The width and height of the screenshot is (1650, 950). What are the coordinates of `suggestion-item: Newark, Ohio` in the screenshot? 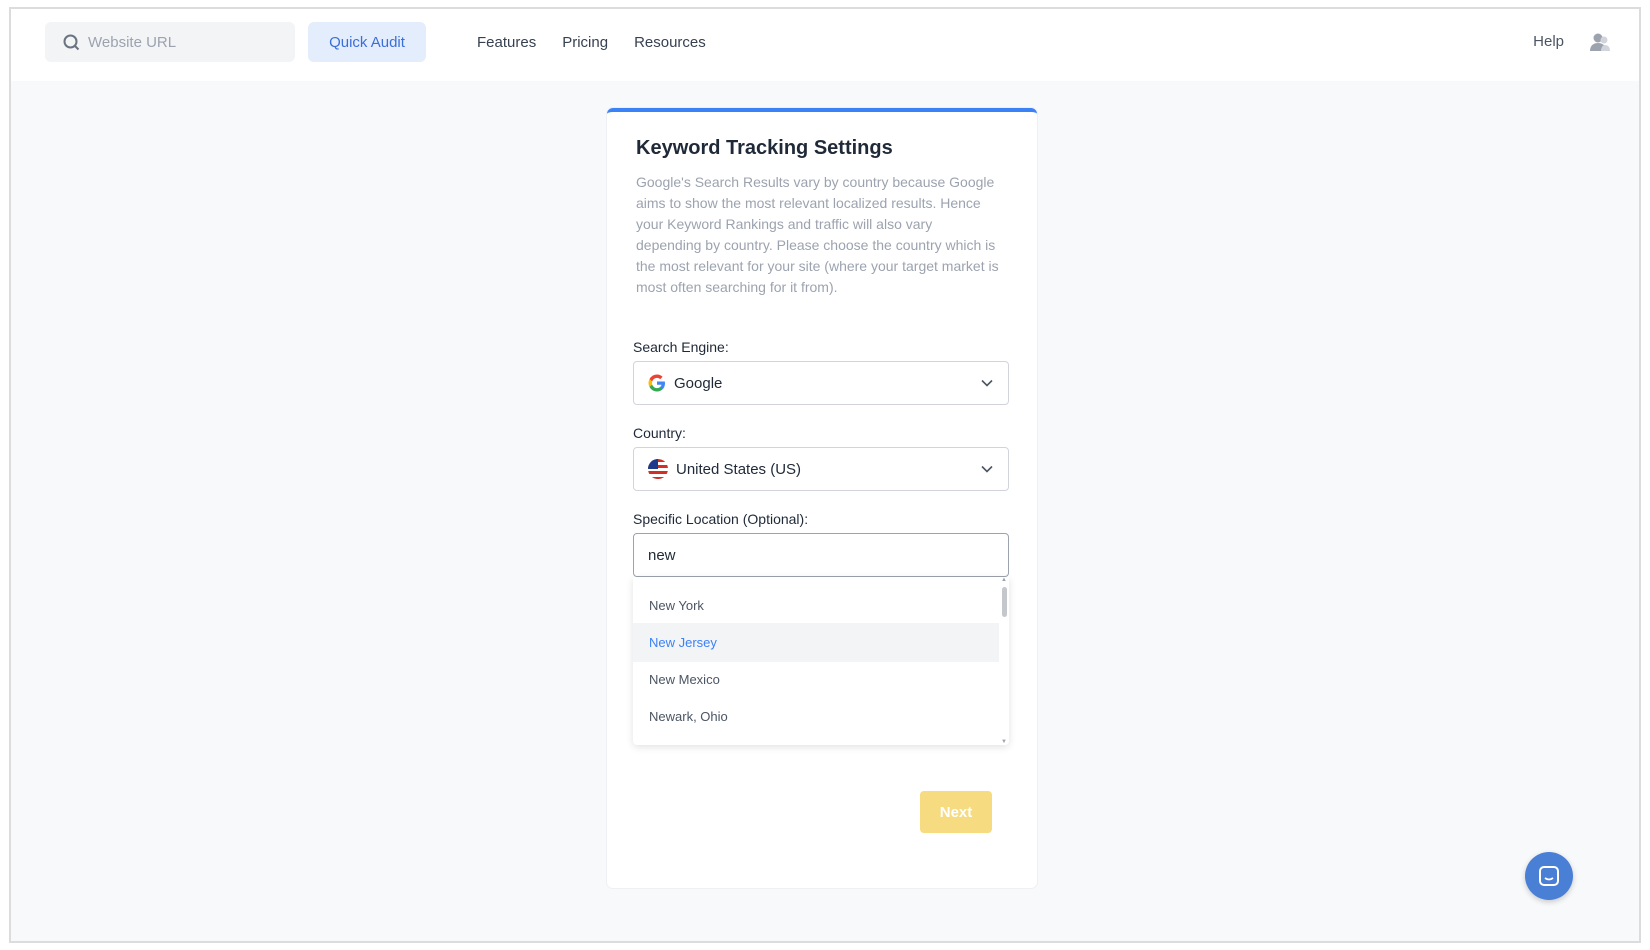 It's located at (816, 716).